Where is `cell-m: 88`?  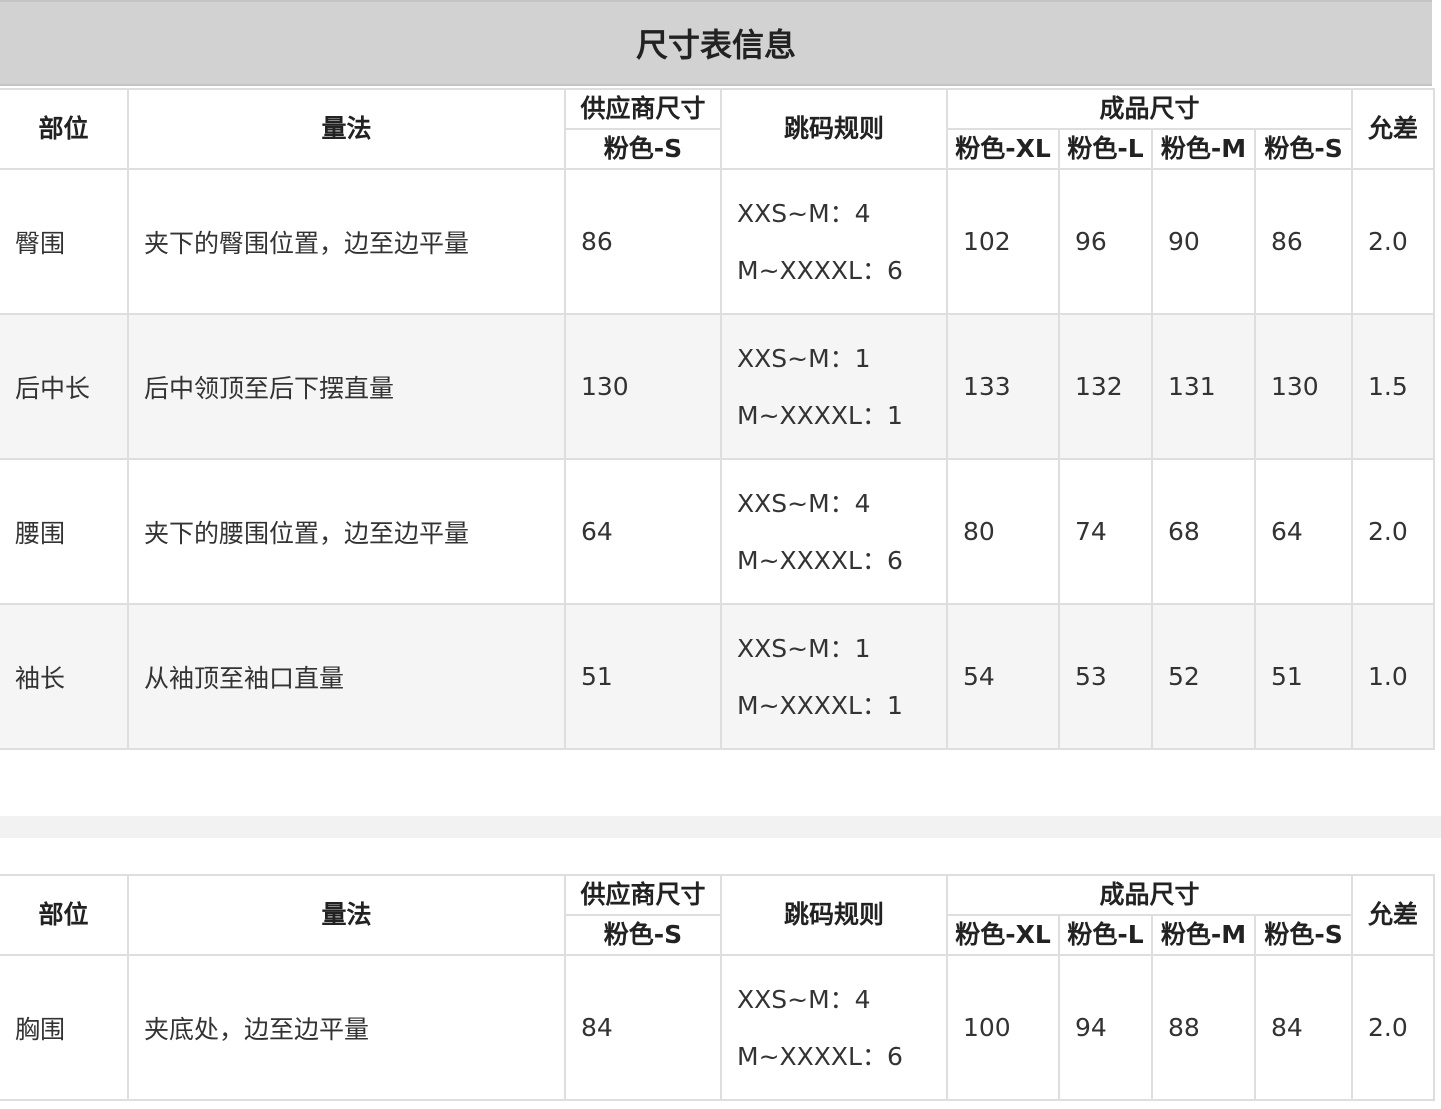 cell-m: 88 is located at coordinates (1203, 1027).